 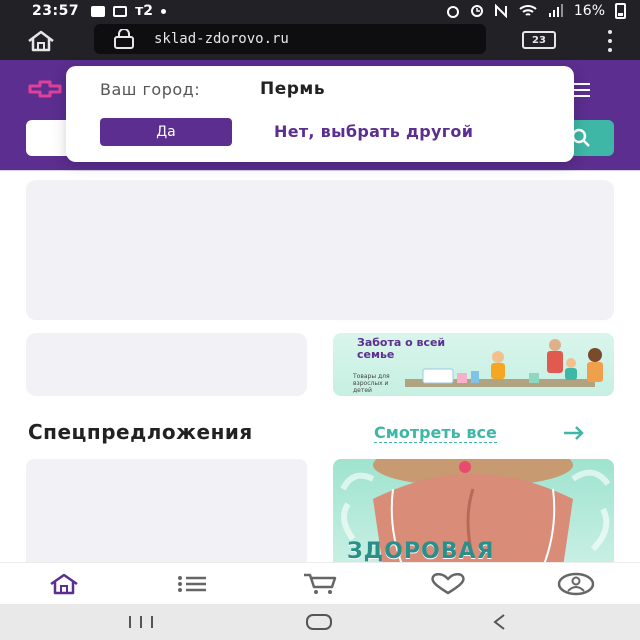 I want to click on clock-icon, so click(x=476, y=11).